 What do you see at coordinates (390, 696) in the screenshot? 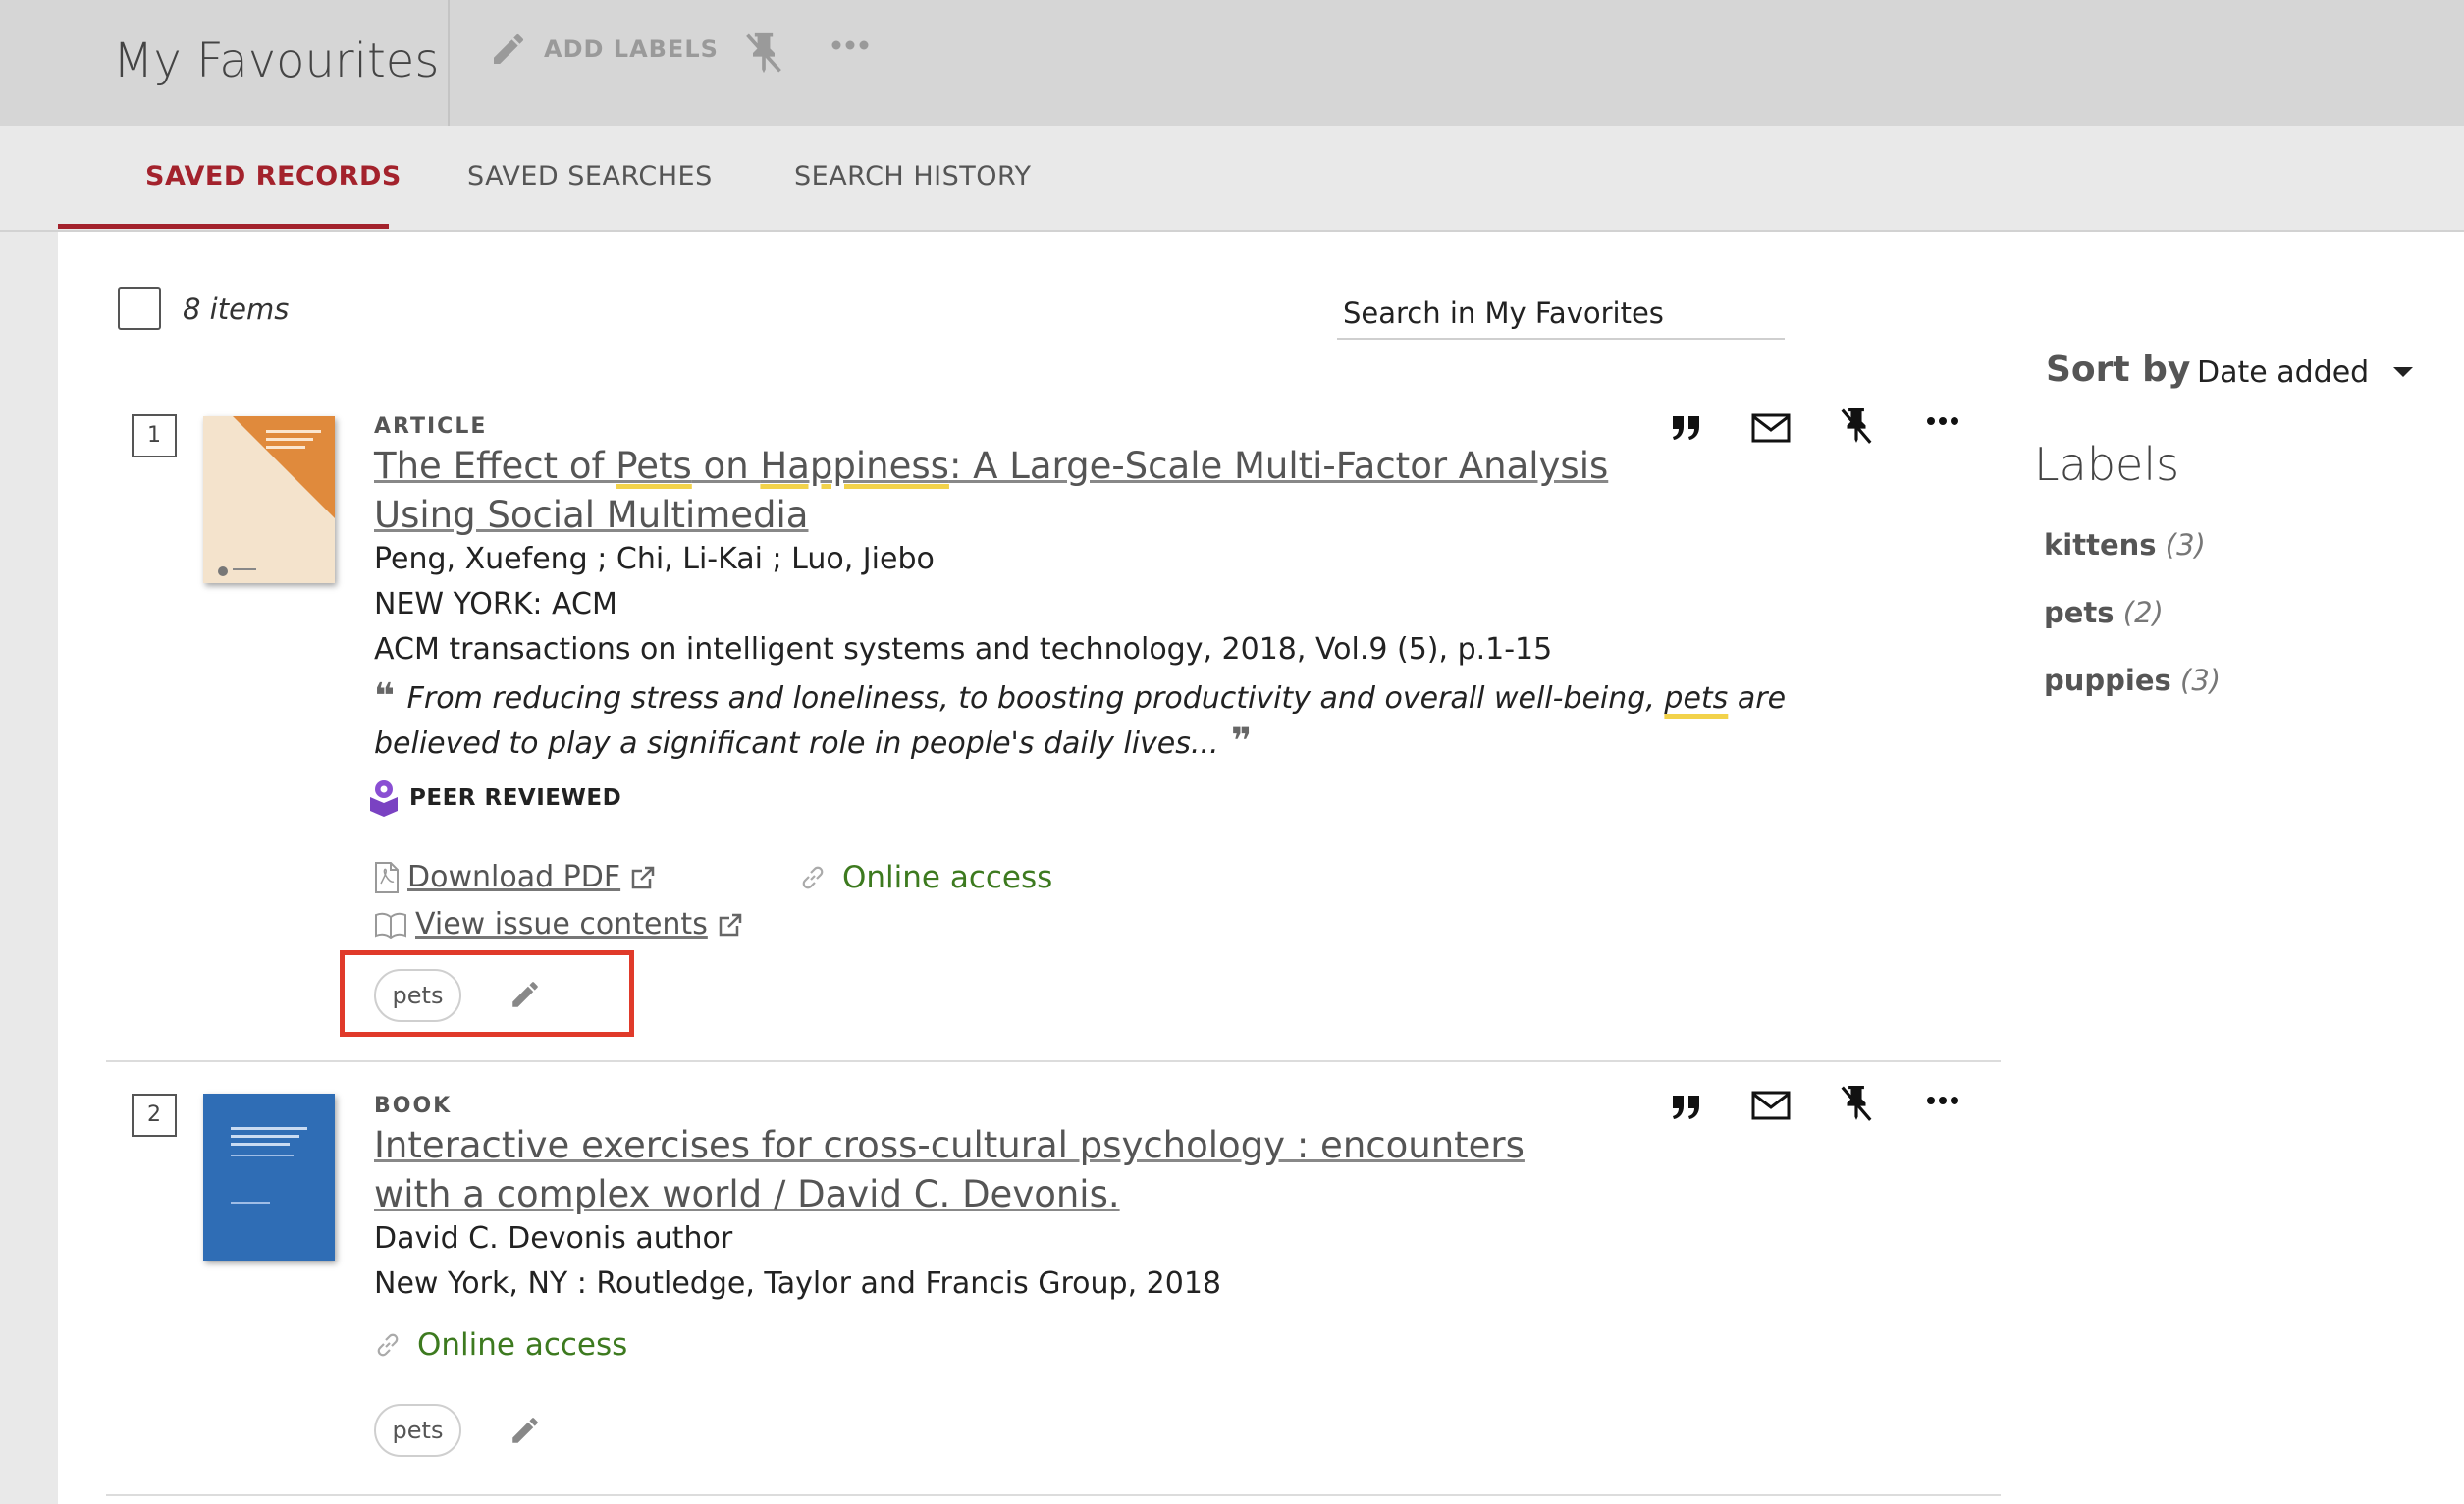
I see `open-quote-icon: ❝` at bounding box center [390, 696].